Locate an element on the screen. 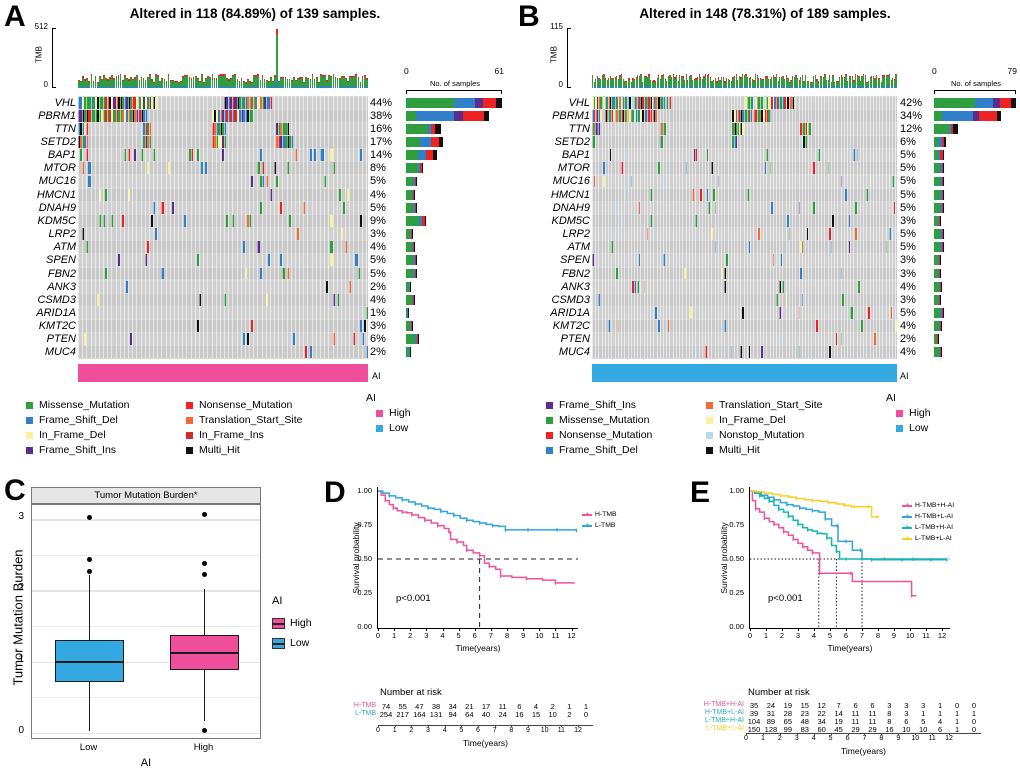 Image resolution: width=1020 pixels, height=776 pixels. legend-item-ai: Low is located at coordinates (431, 428).